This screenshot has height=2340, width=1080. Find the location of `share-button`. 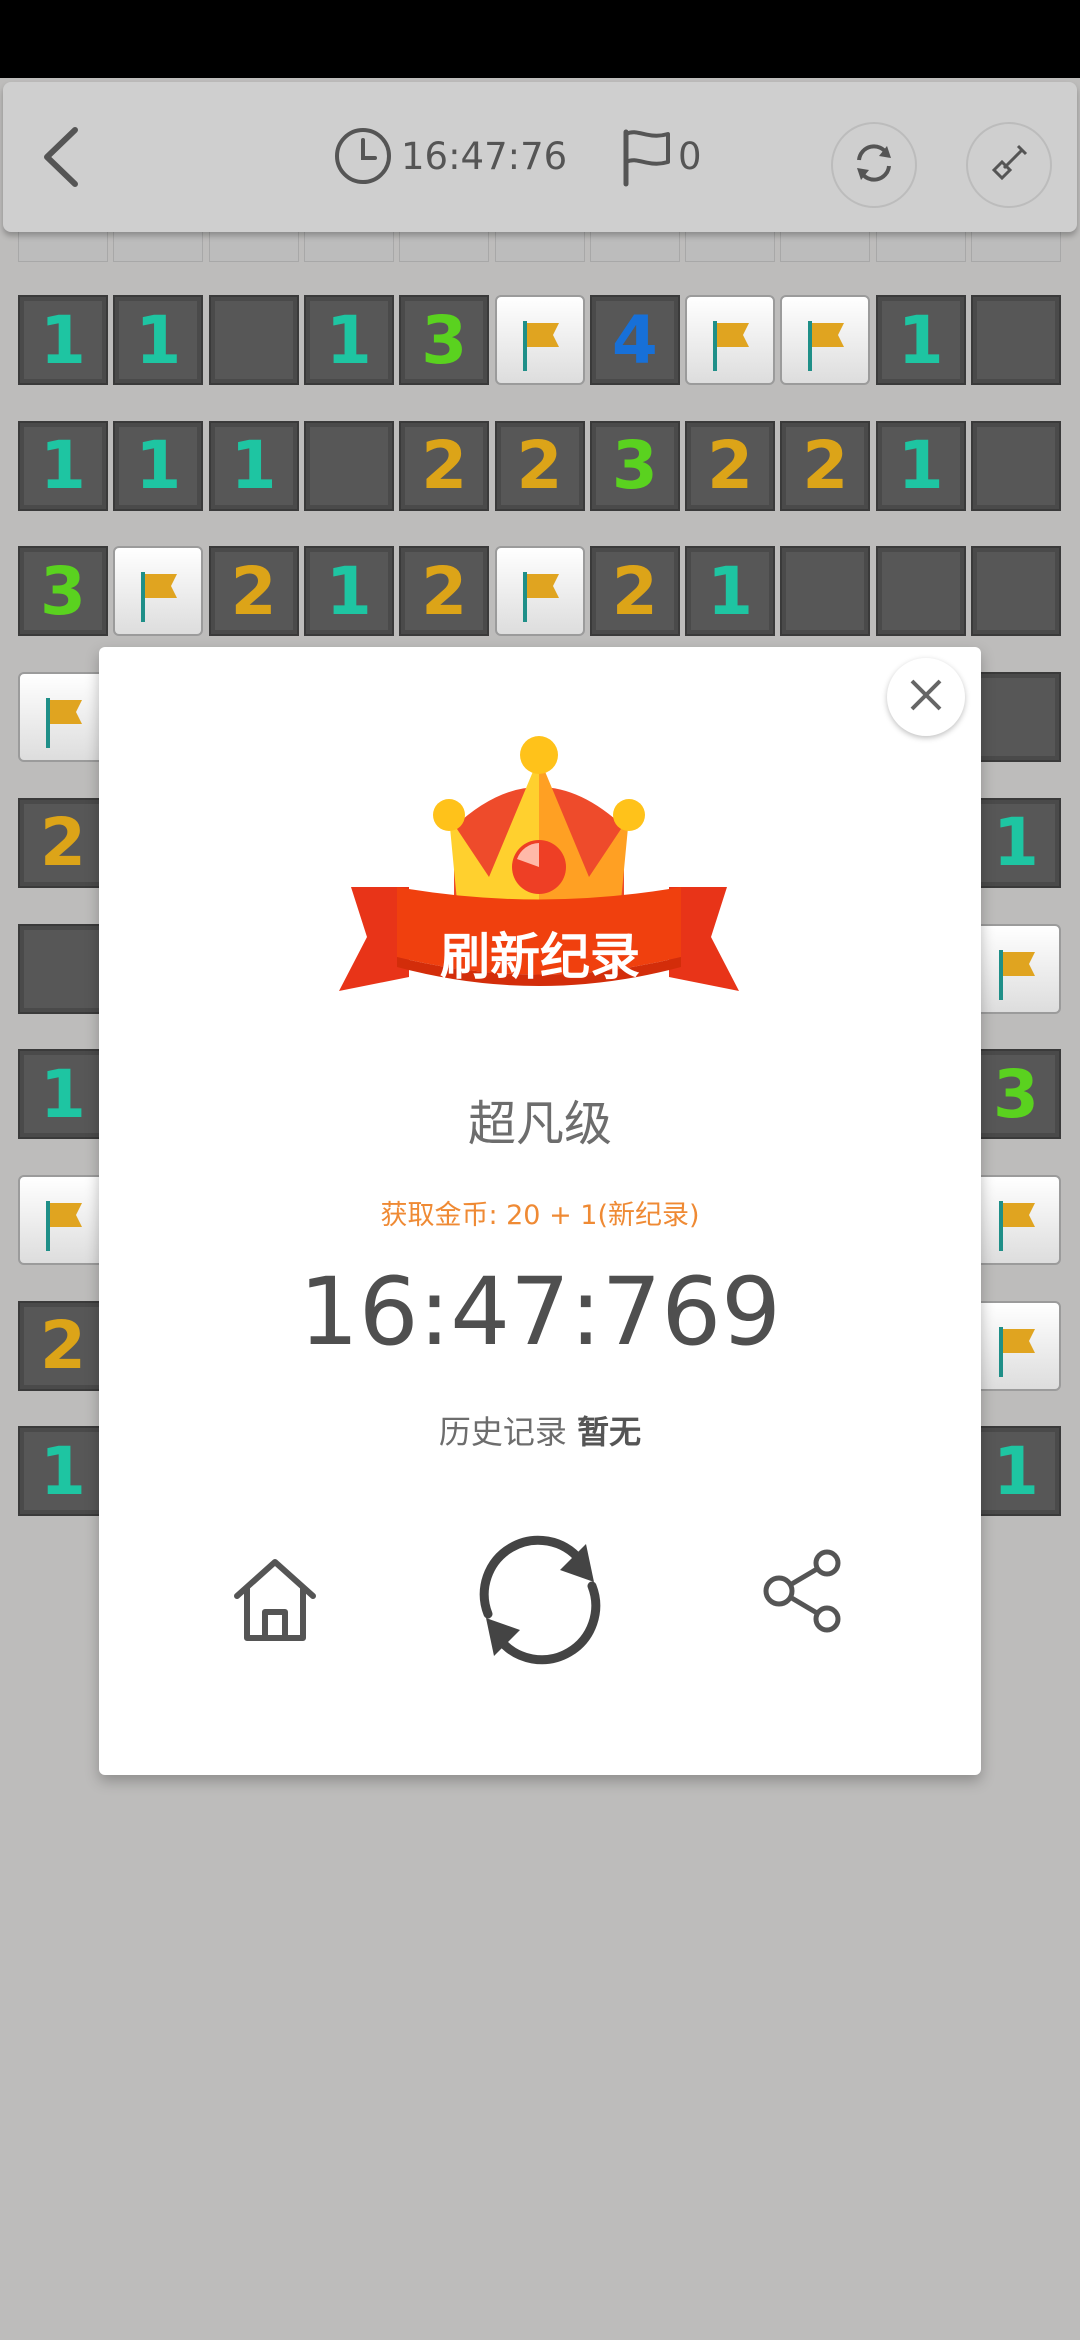

share-button is located at coordinates (804, 1592).